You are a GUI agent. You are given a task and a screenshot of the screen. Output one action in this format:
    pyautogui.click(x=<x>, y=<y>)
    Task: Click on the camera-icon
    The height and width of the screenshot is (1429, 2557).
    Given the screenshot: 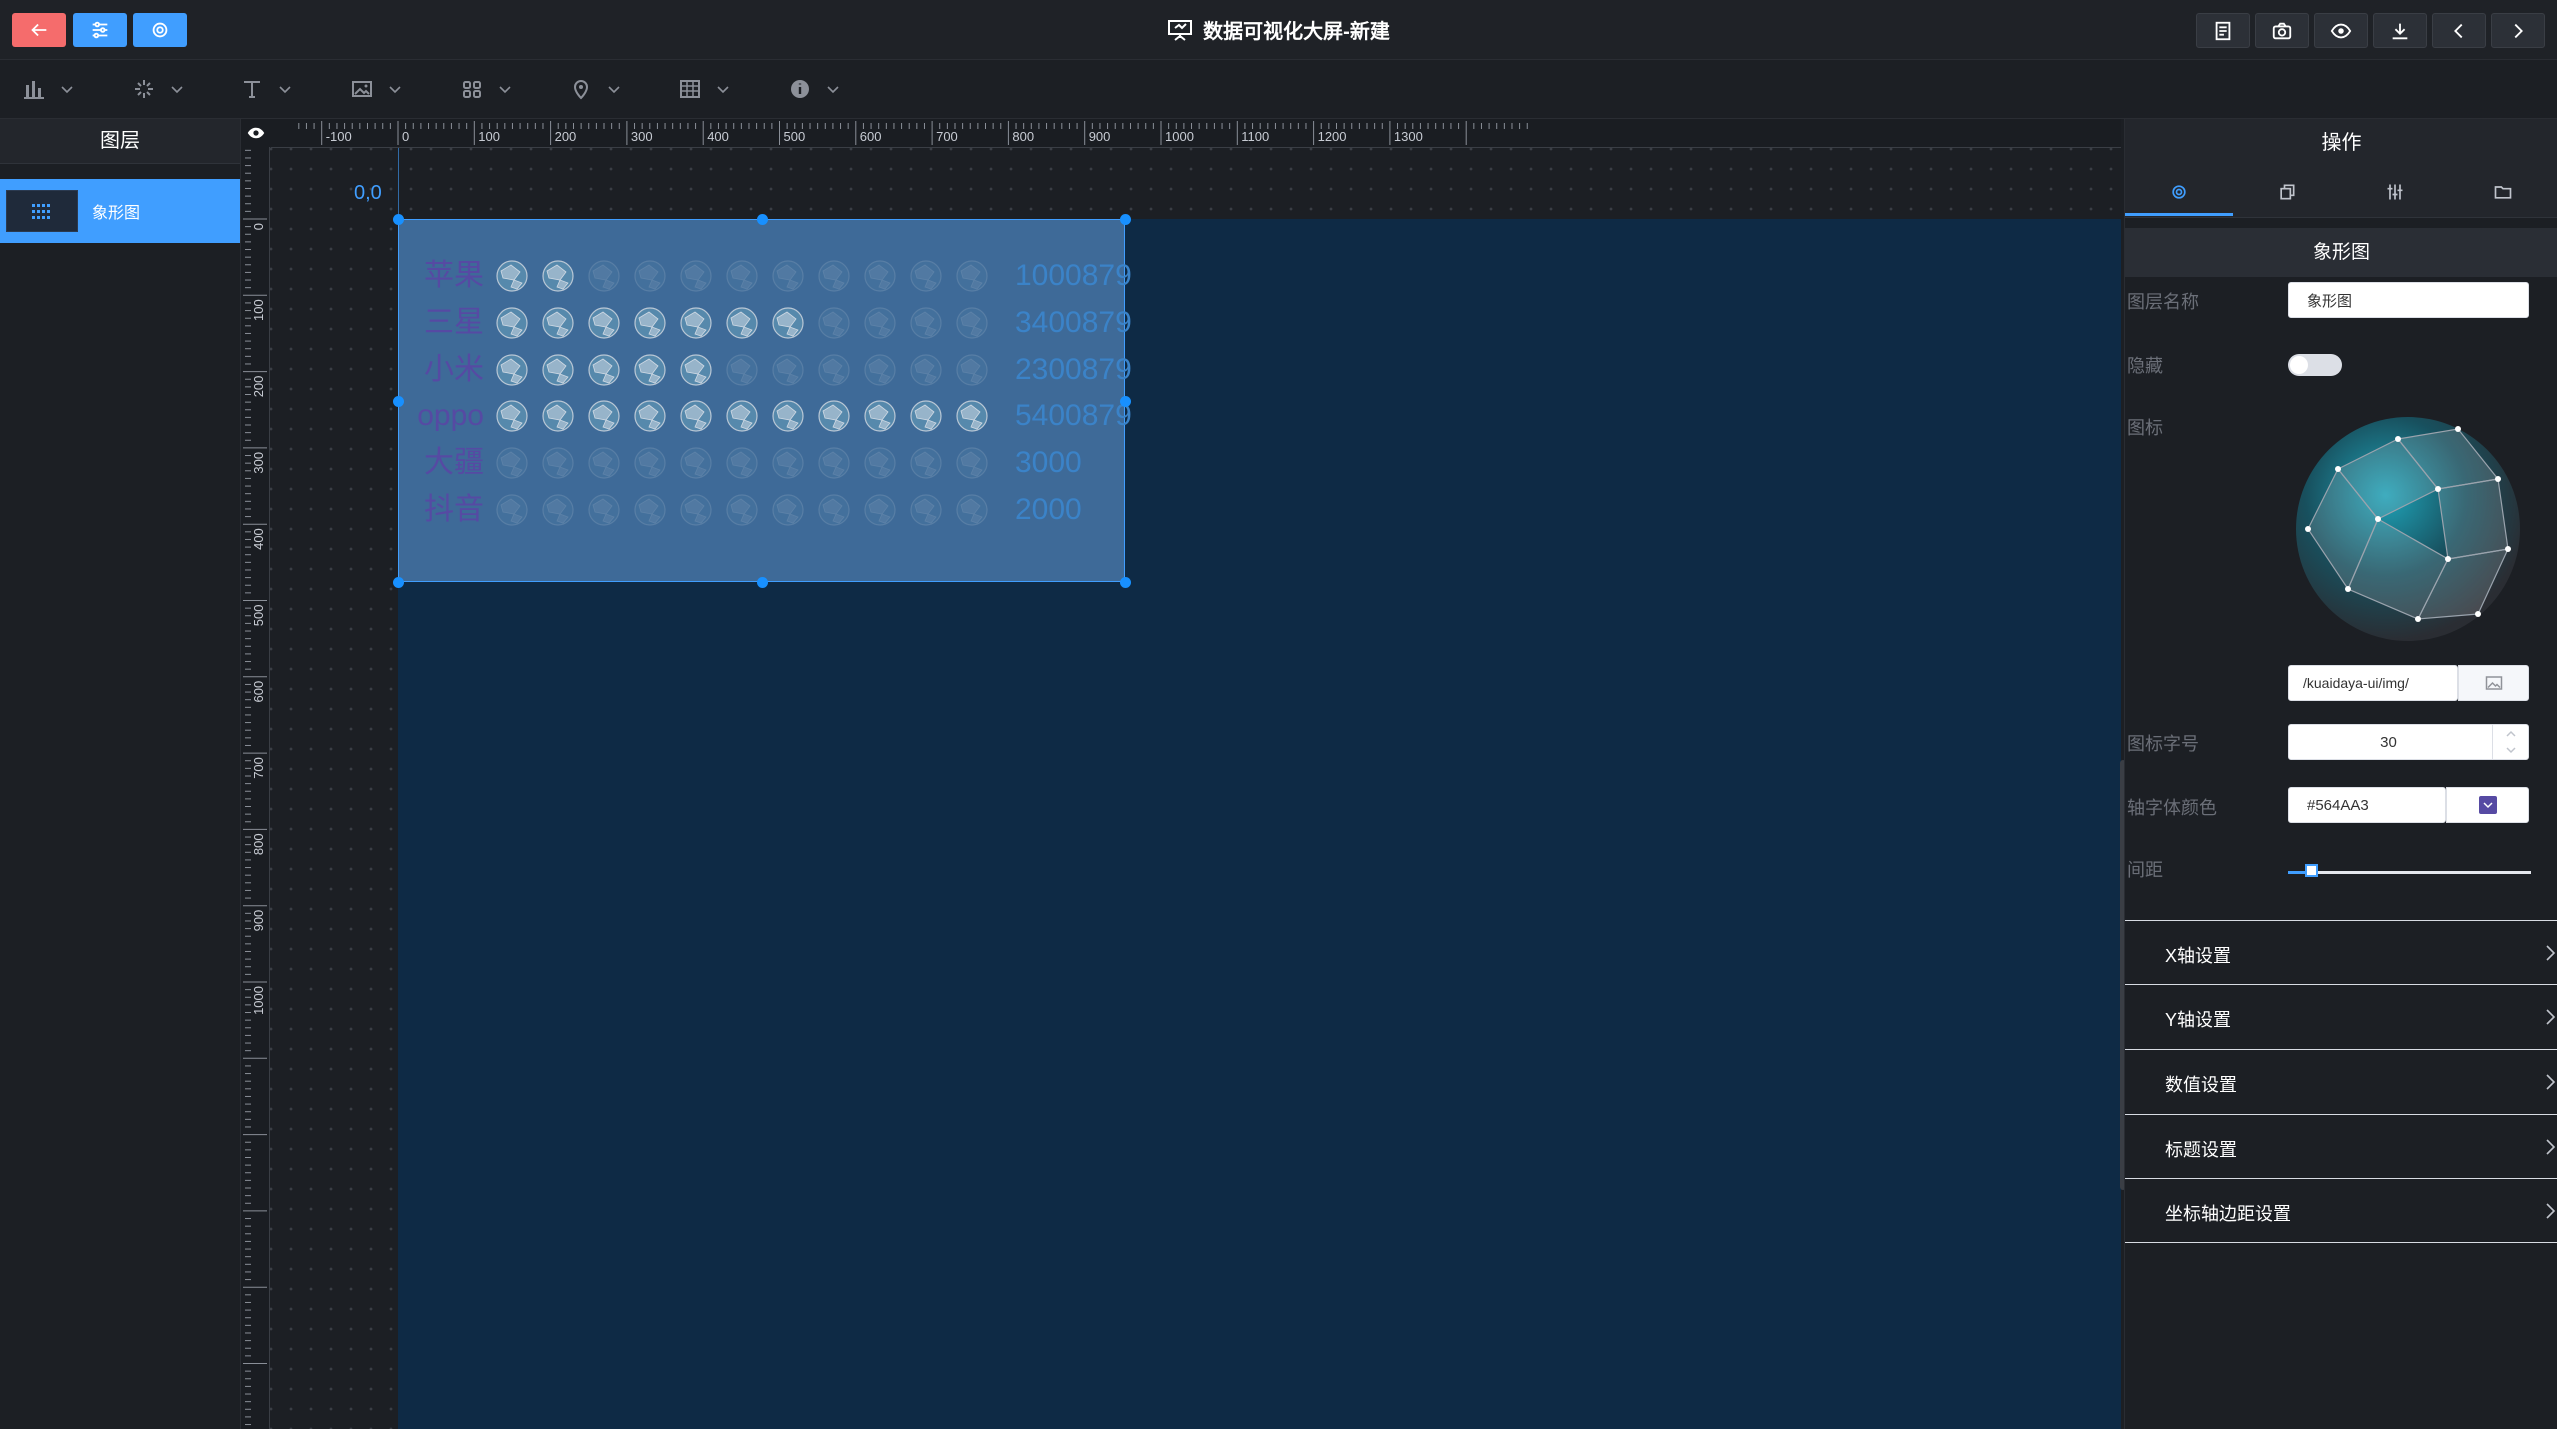 What is the action you would take?
    pyautogui.click(x=2282, y=30)
    